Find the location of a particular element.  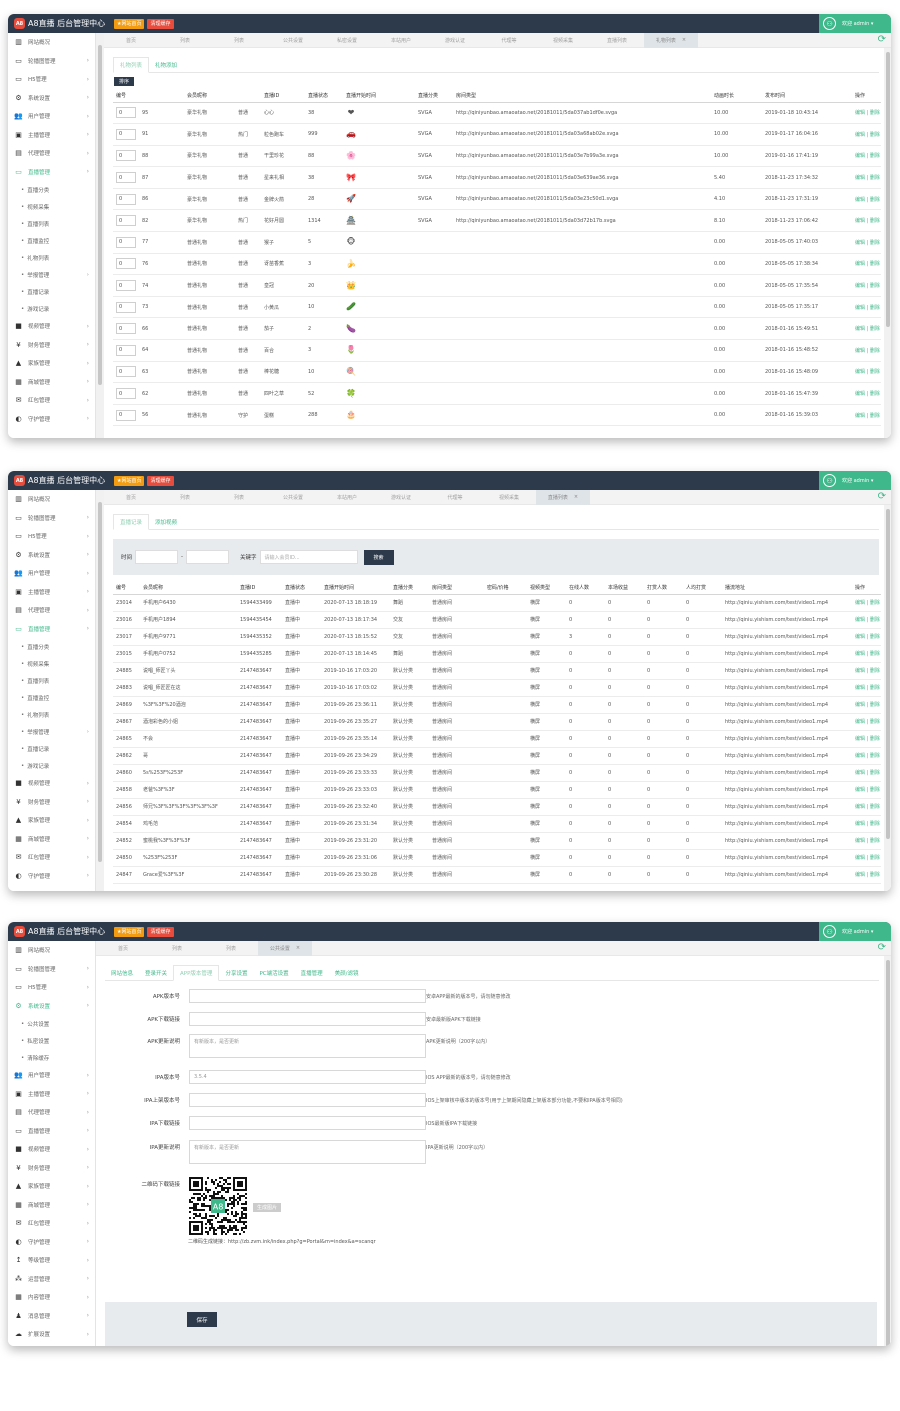

sidebar-subitem: • 公共设置 is located at coordinates (51, 1023).